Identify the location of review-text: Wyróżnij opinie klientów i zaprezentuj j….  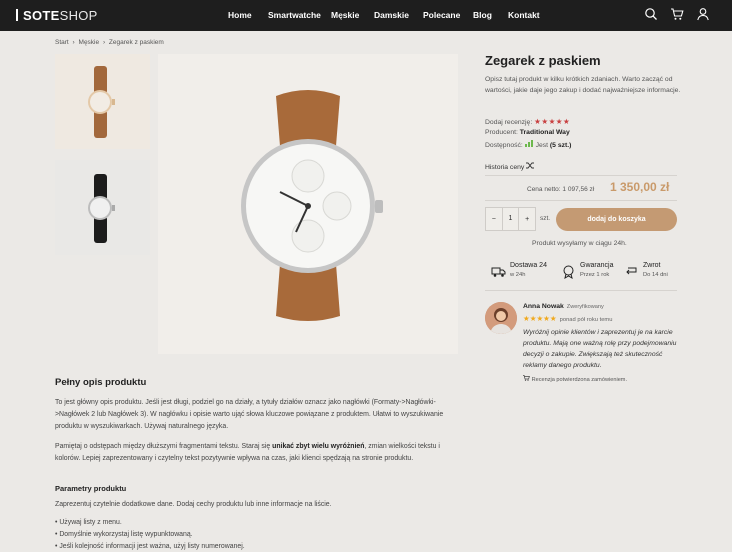
(600, 349).